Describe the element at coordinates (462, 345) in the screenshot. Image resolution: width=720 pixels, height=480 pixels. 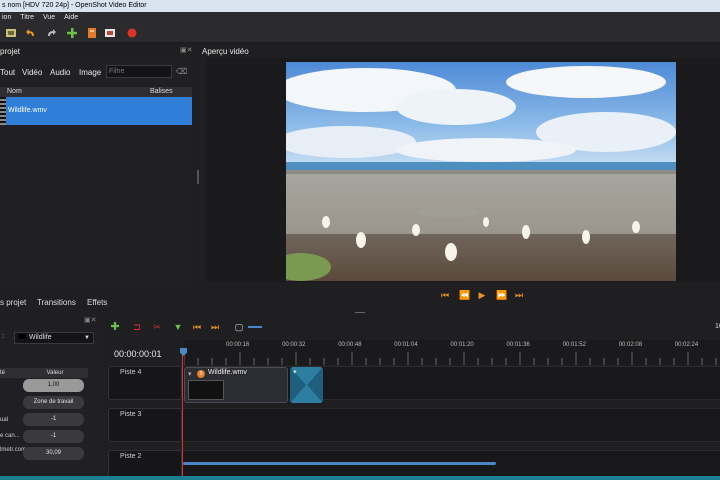
I see `ruler-tick-label: 00:01:20` at that location.